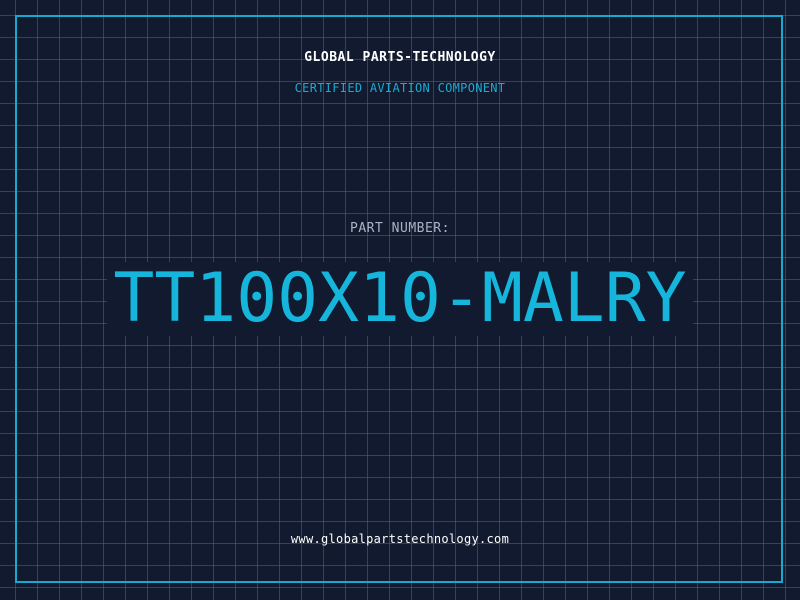 The image size is (800, 600). I want to click on part-number-container: TT100X10-MALRY, so click(400, 299).